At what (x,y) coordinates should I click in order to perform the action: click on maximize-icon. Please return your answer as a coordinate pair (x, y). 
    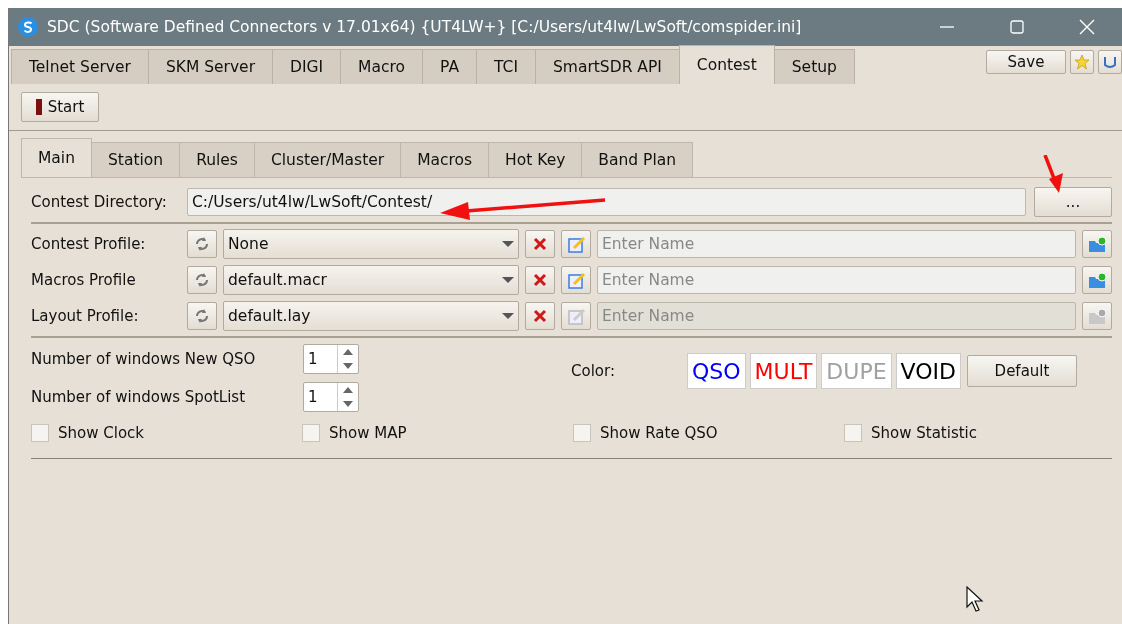
    Looking at the image, I should click on (1017, 27).